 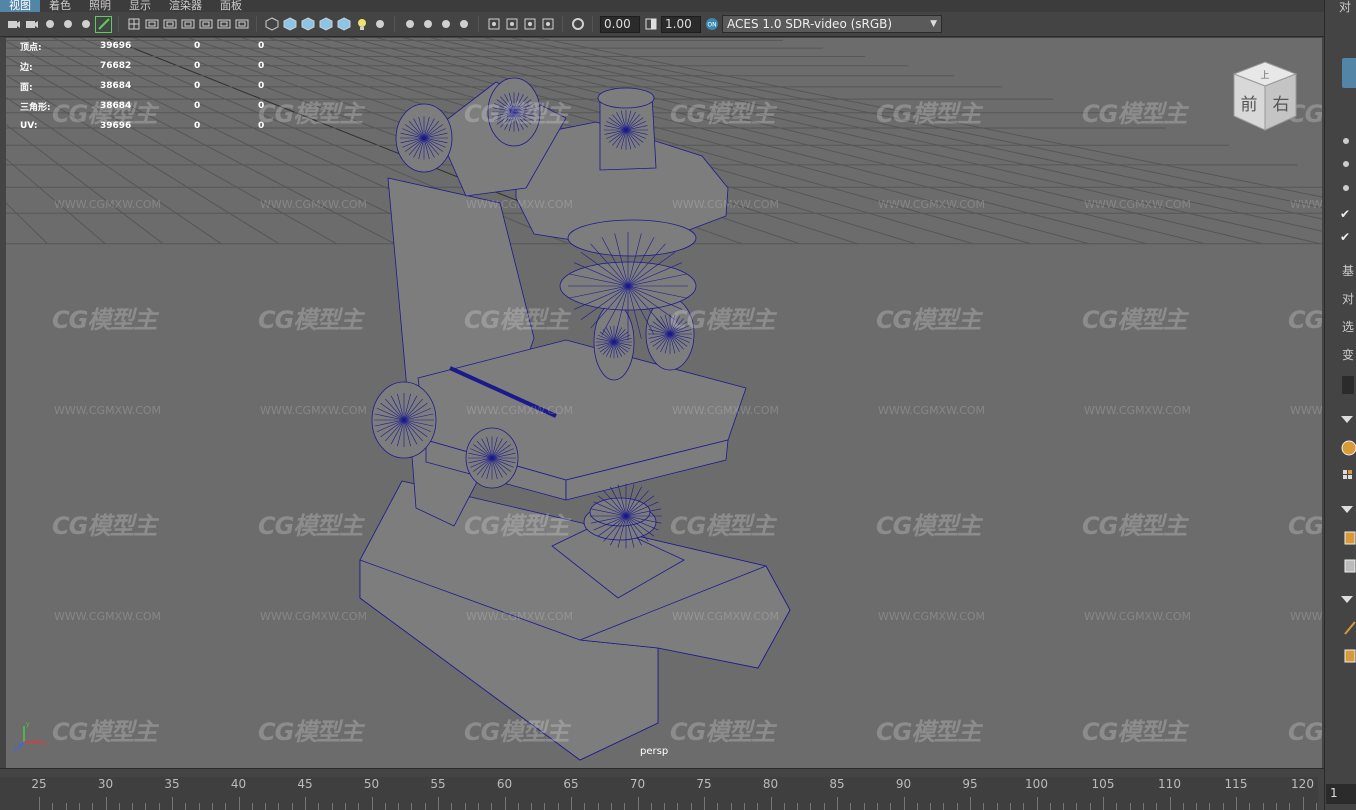 I want to click on brush-icon, so click(x=1346, y=628).